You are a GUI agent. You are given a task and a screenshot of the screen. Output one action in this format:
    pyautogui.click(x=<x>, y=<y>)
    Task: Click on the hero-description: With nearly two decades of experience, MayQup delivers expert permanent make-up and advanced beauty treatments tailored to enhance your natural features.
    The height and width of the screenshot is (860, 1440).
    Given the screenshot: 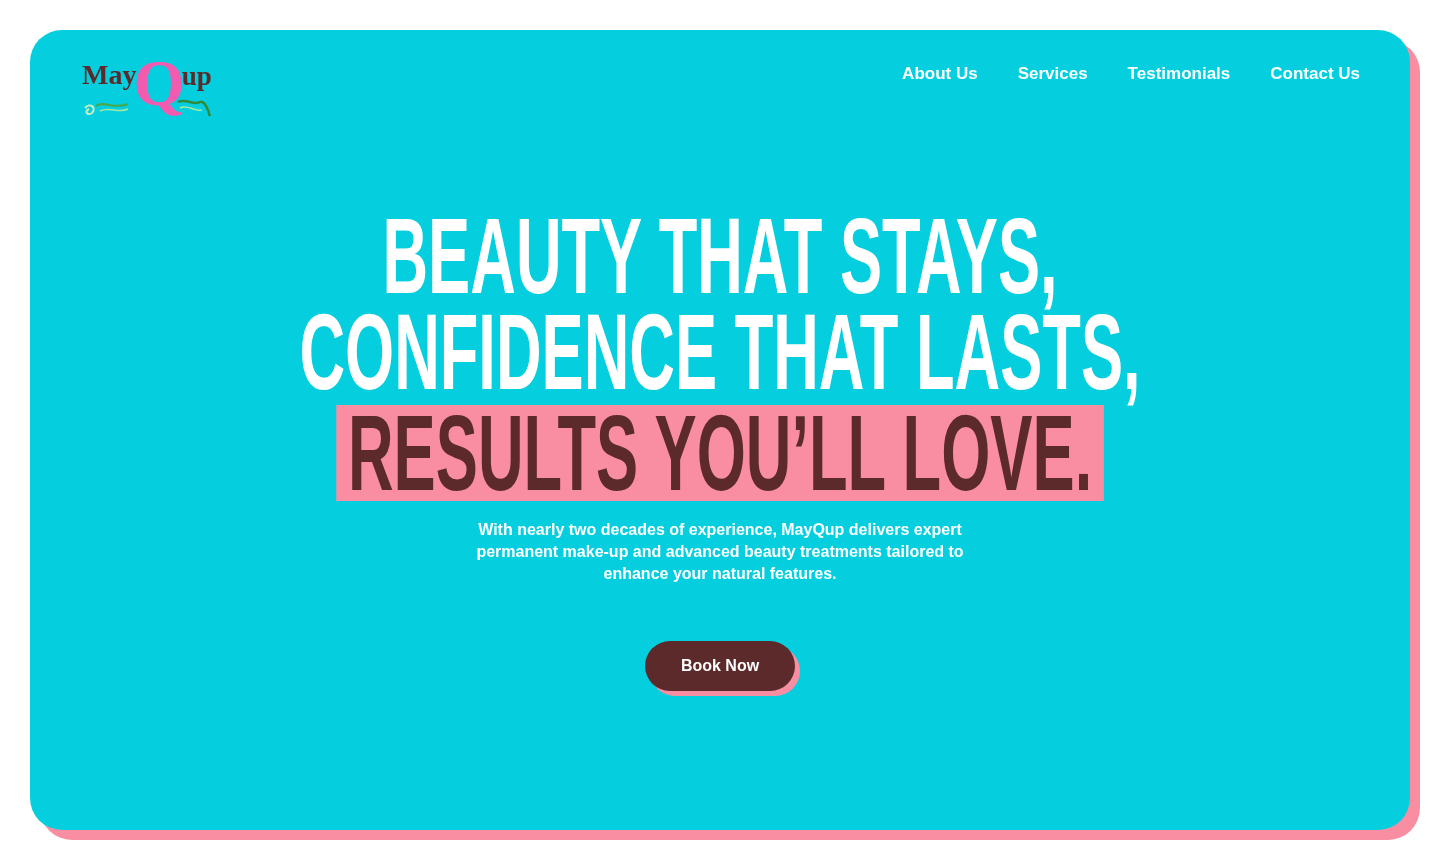 What is the action you would take?
    pyautogui.click(x=720, y=552)
    